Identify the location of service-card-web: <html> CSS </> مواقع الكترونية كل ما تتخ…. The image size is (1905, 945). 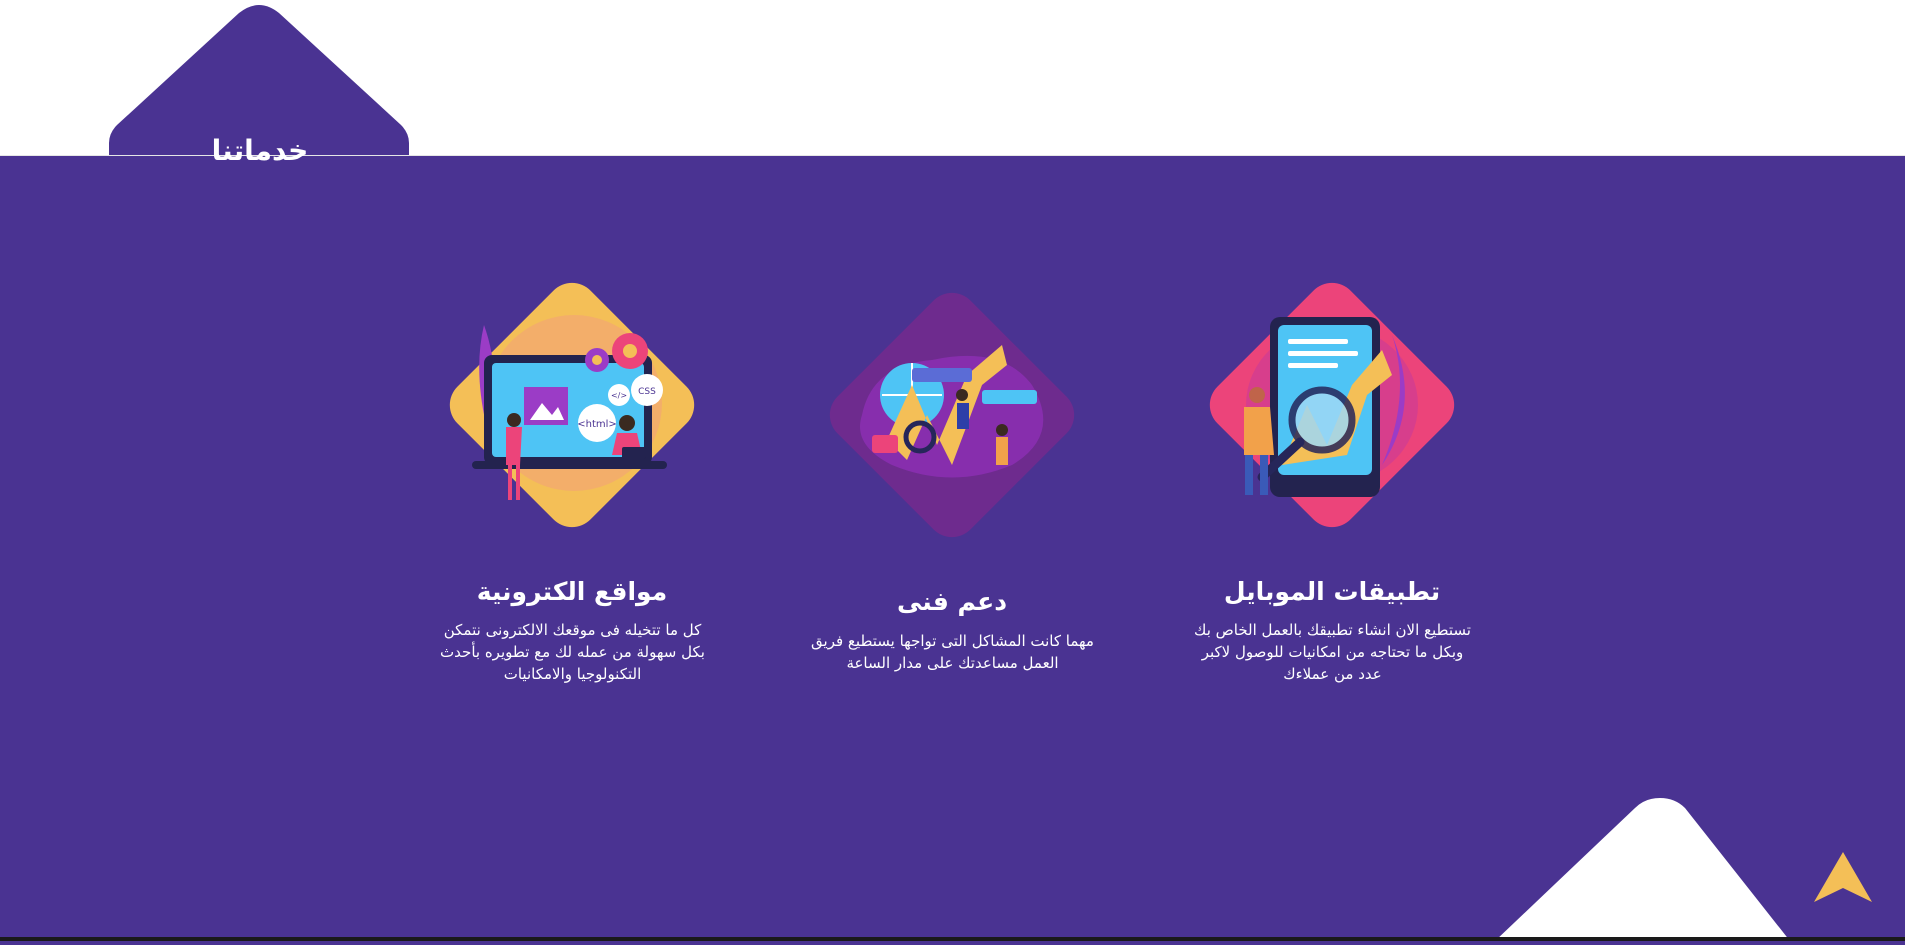
(572, 475).